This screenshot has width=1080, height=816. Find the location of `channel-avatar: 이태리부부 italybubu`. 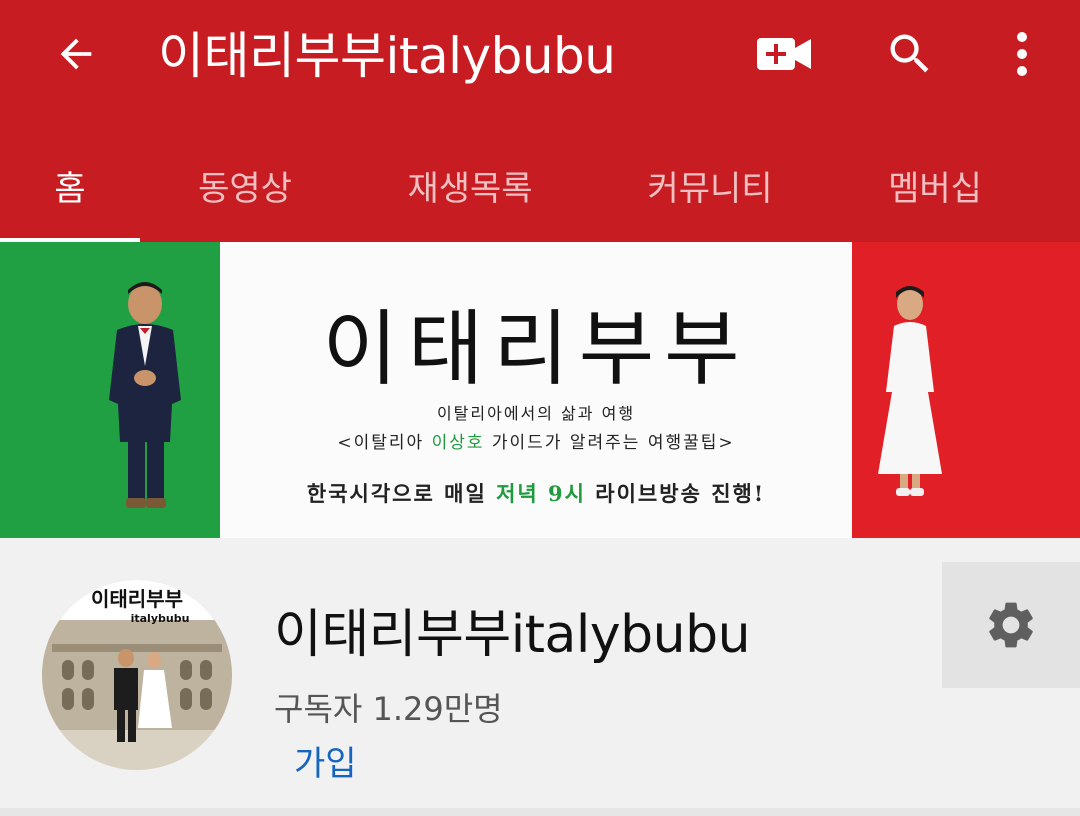

channel-avatar: 이태리부부 italybubu is located at coordinates (137, 675).